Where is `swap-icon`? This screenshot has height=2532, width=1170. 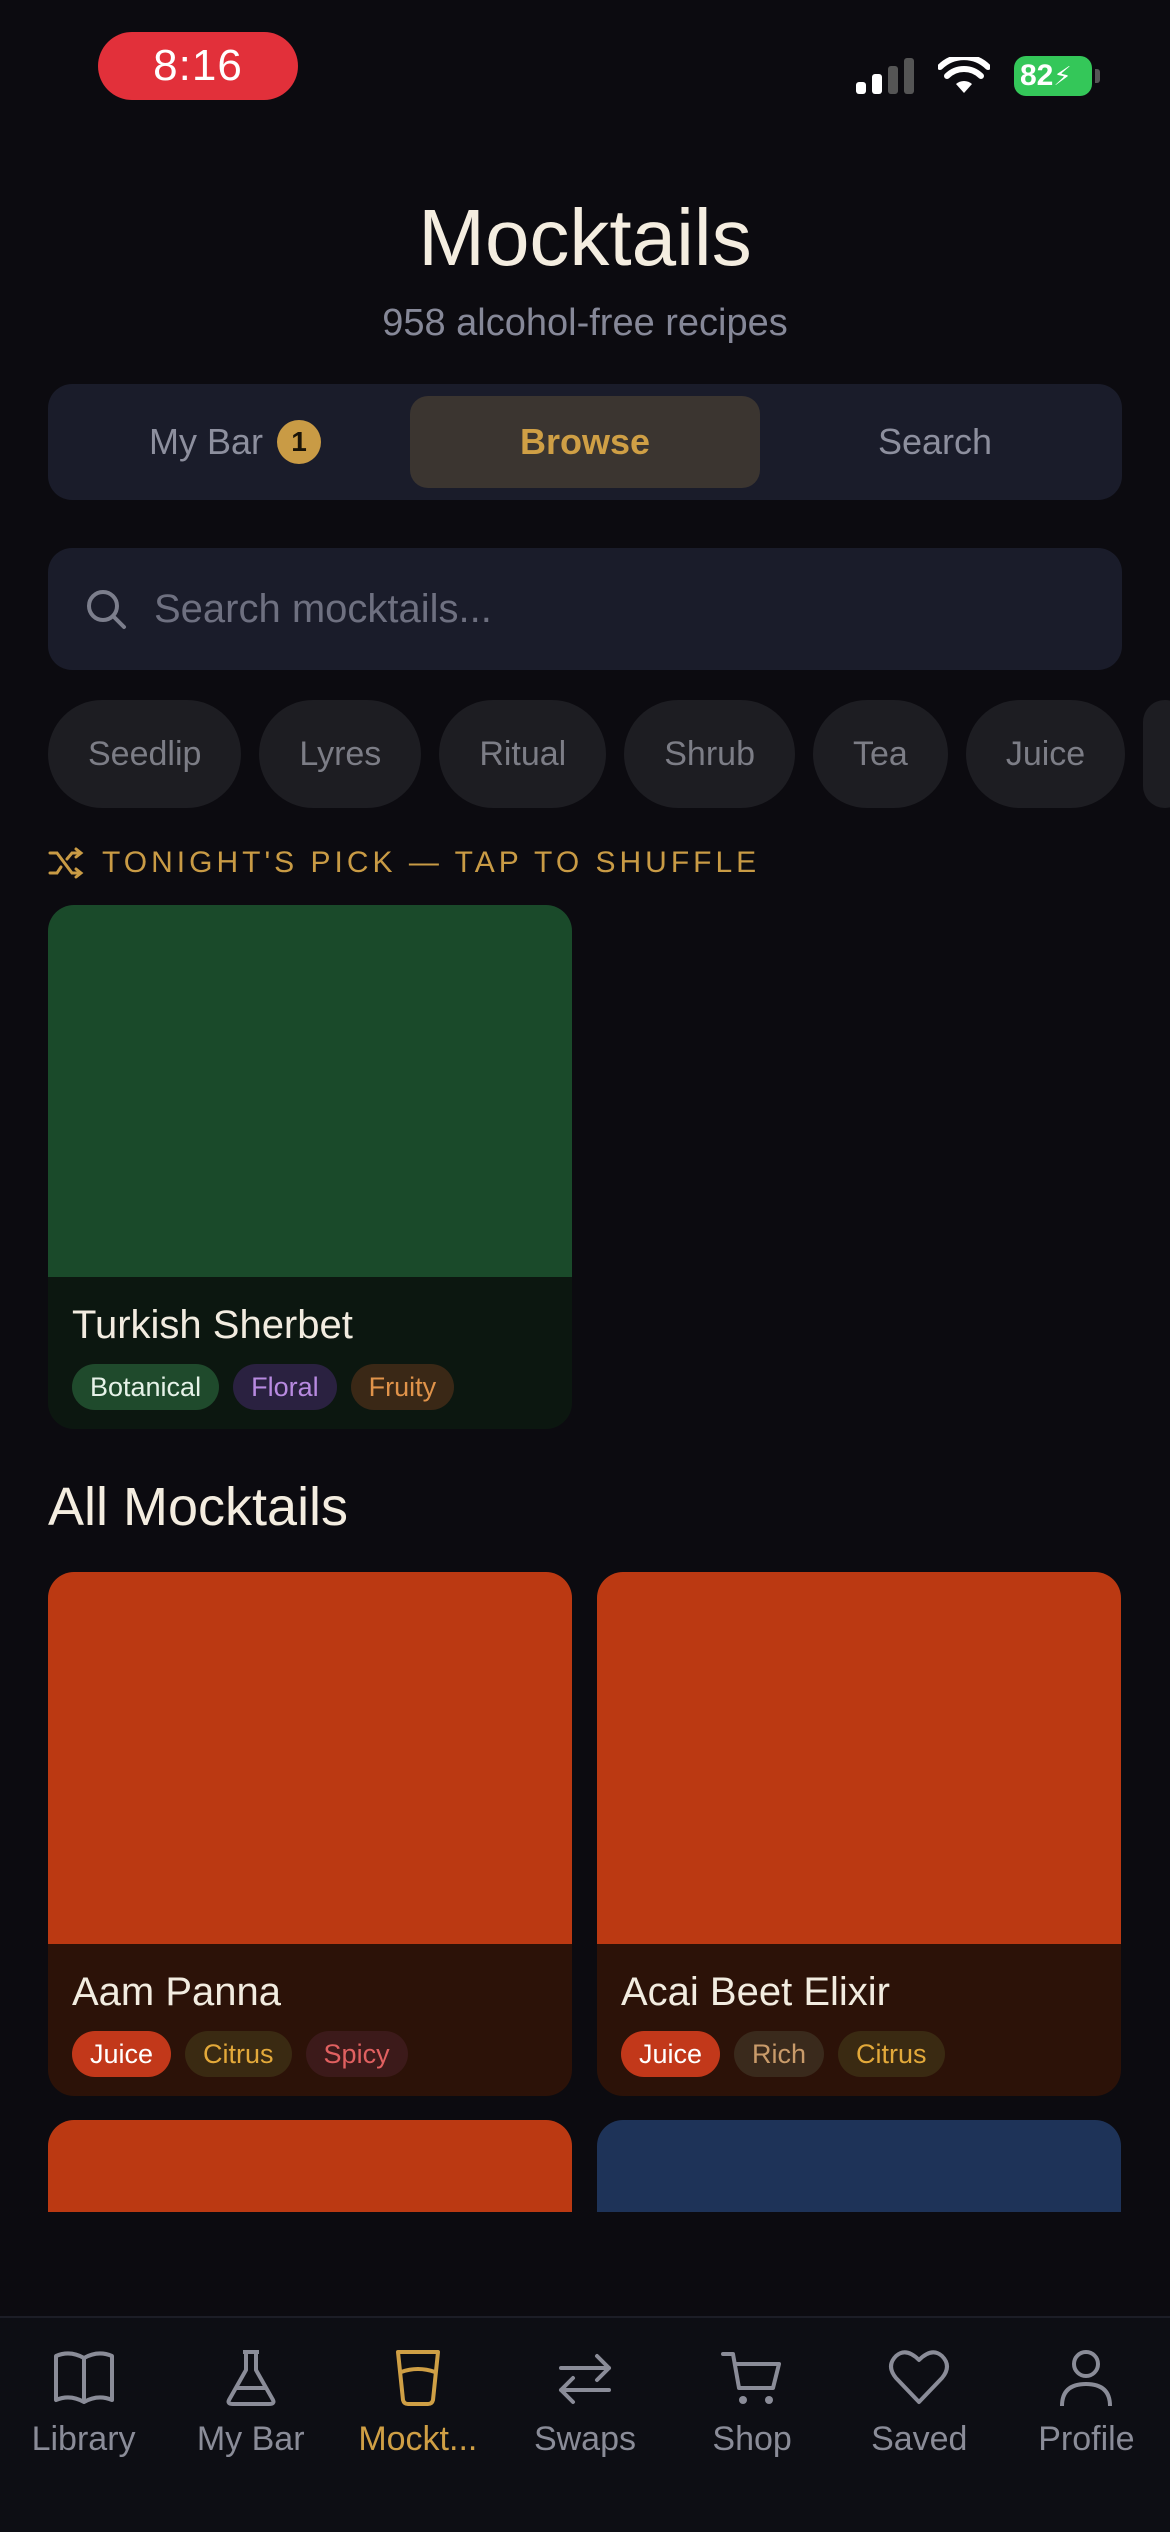
swap-icon is located at coordinates (584, 2379).